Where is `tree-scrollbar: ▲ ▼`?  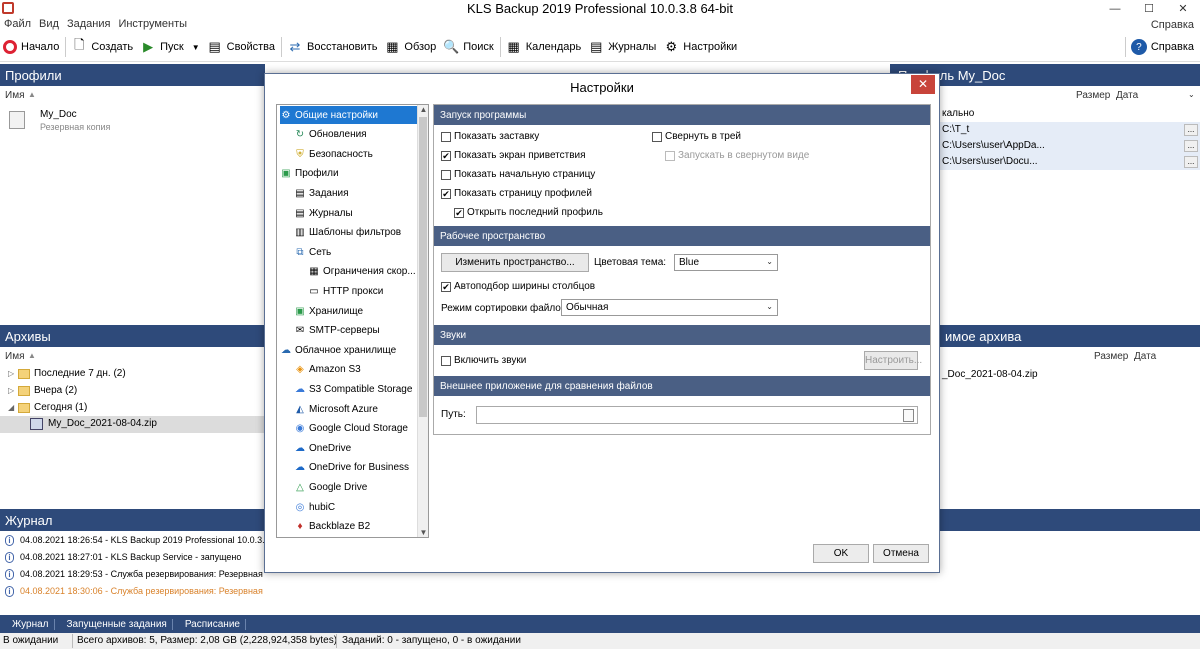 tree-scrollbar: ▲ ▼ is located at coordinates (422, 321).